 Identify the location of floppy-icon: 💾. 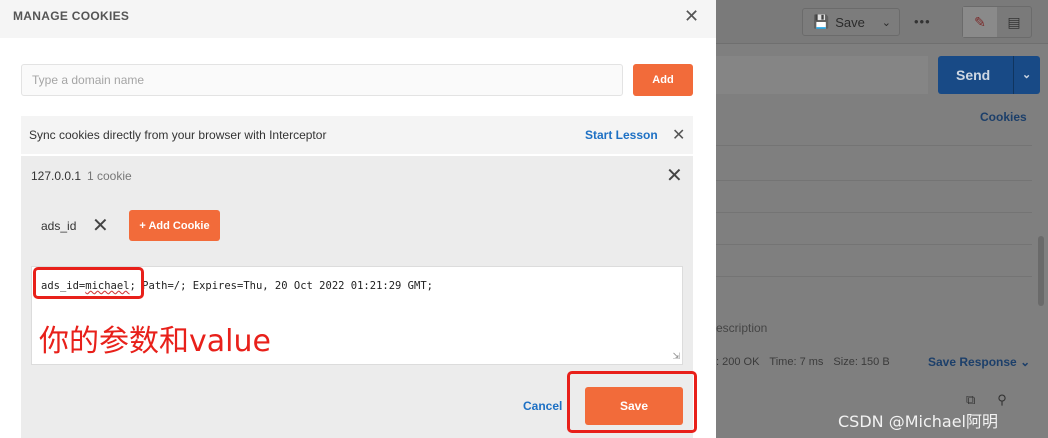
(821, 21).